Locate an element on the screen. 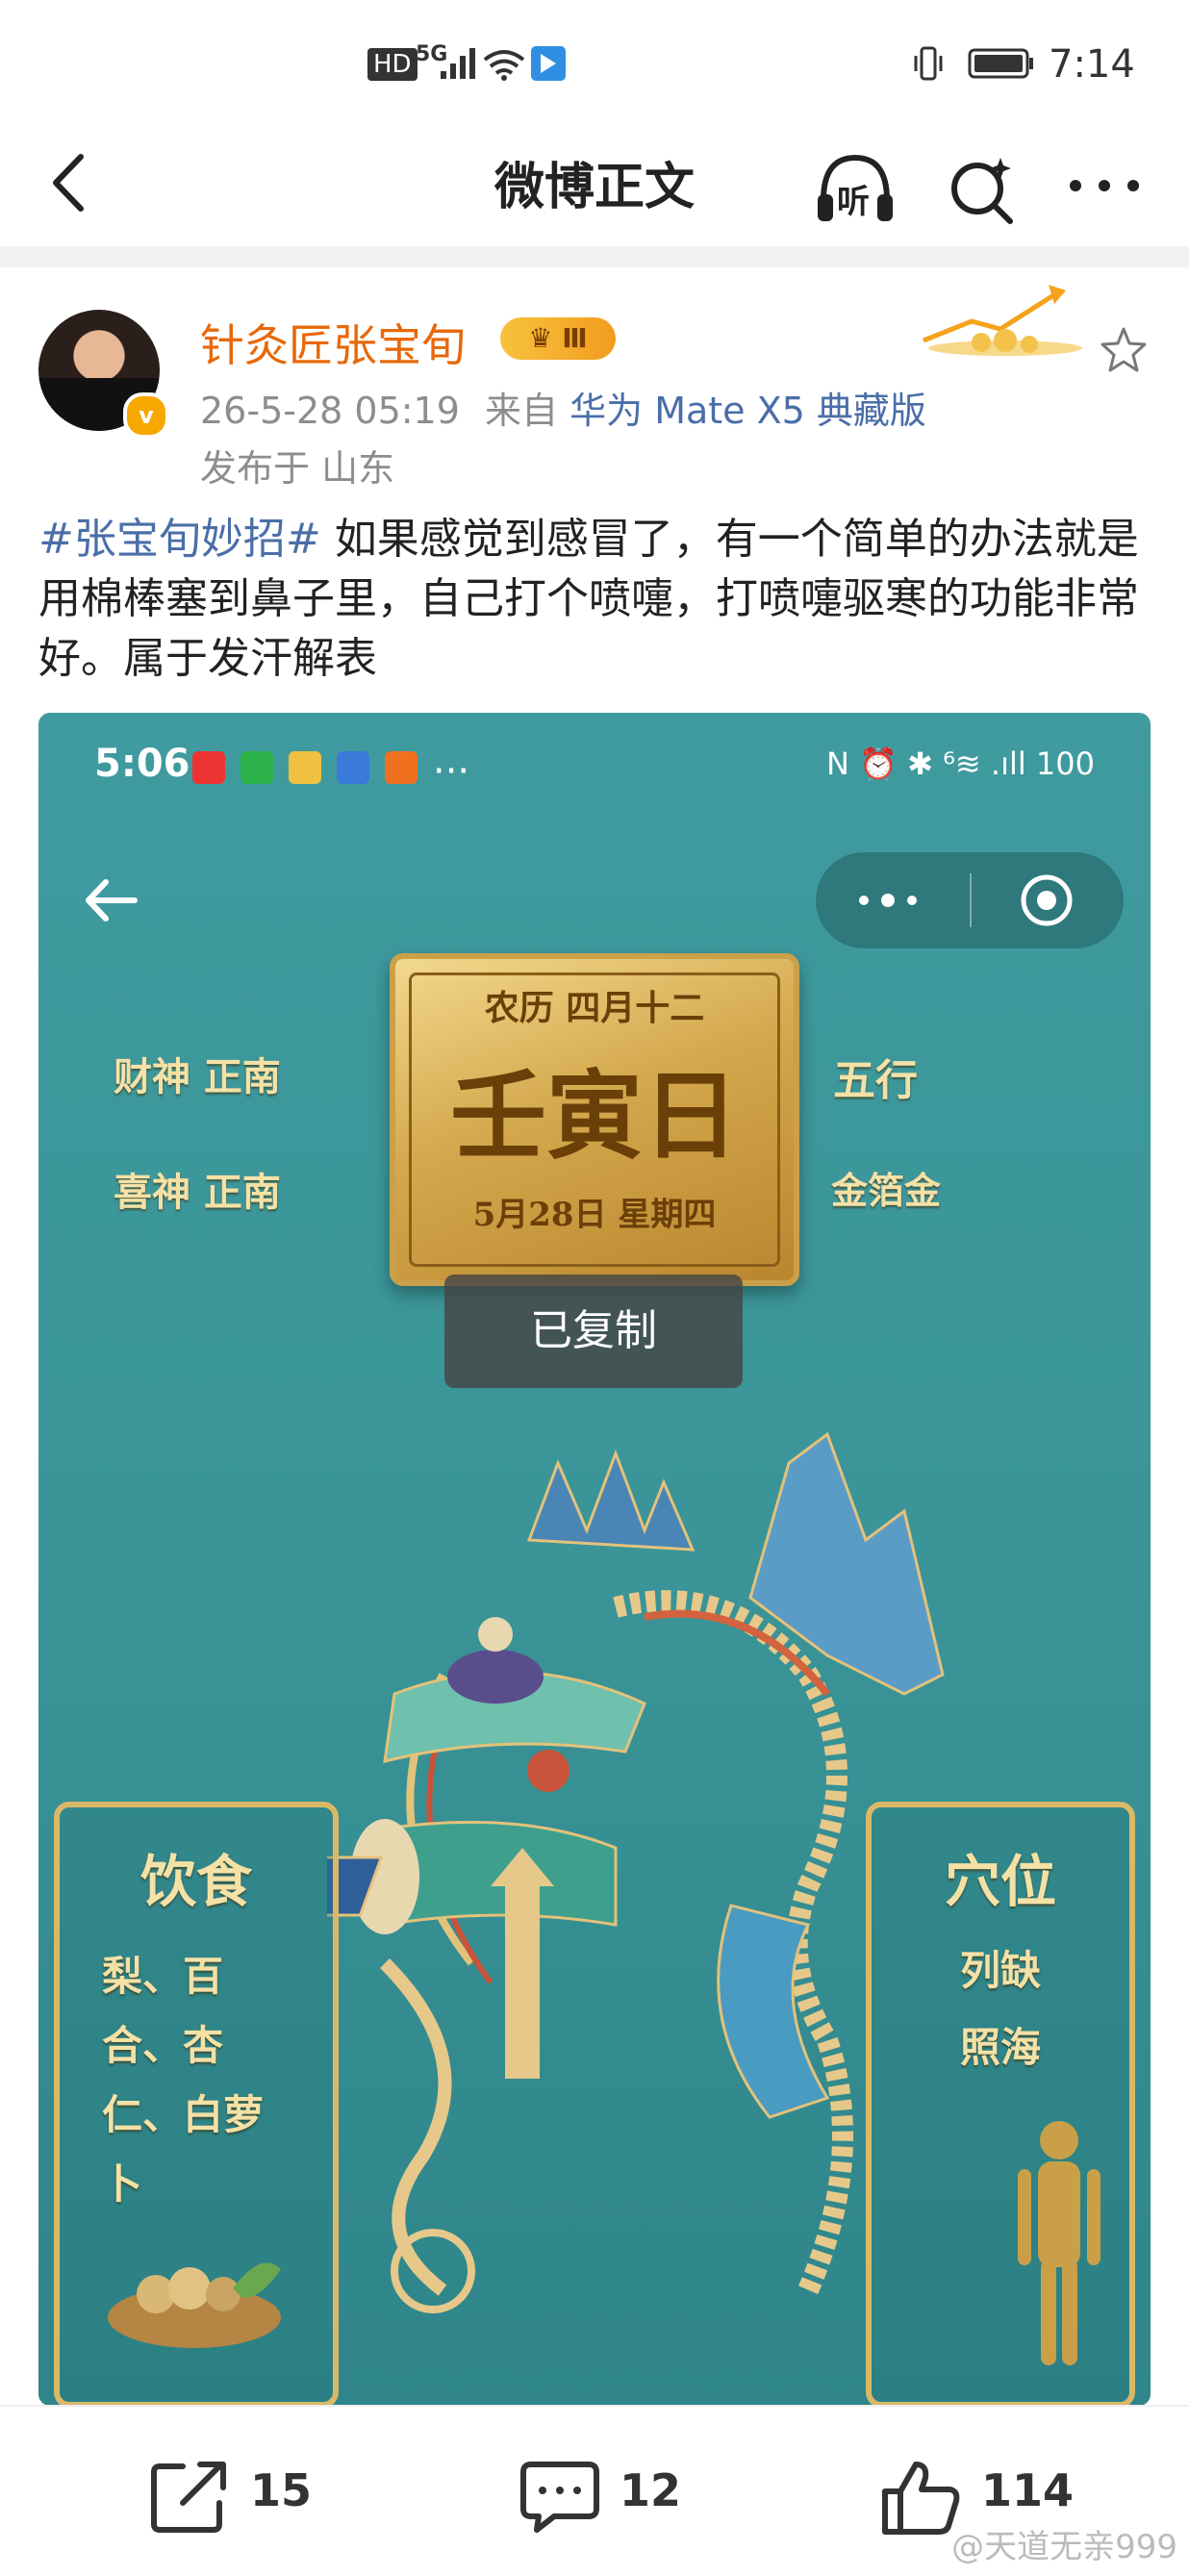 The image size is (1189, 2576). acupoint-title: 穴位 is located at coordinates (1000, 1881).